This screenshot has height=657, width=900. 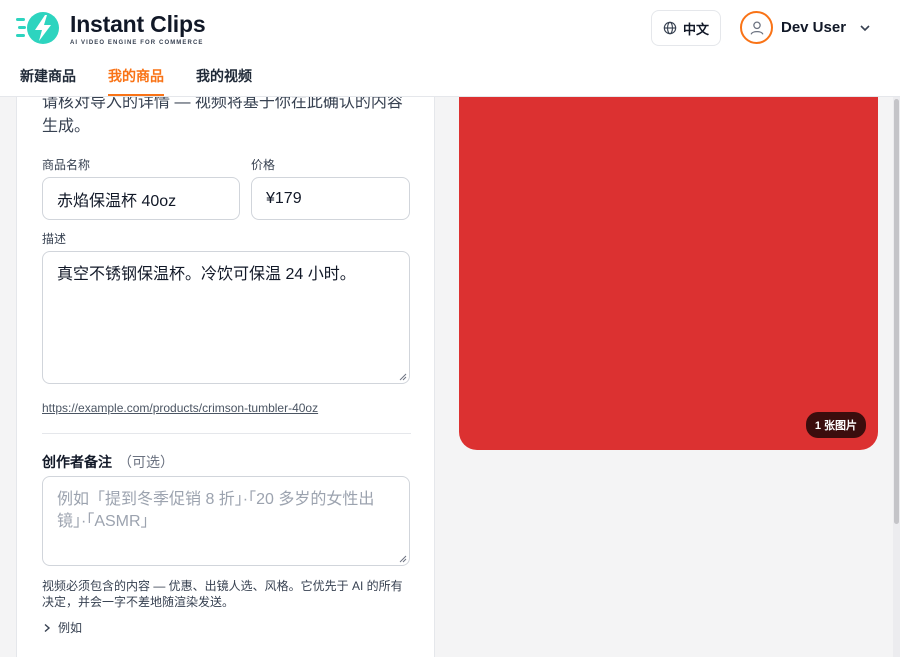 What do you see at coordinates (224, 81) in the screenshot?
I see `tab-my-videos: 我的视频` at bounding box center [224, 81].